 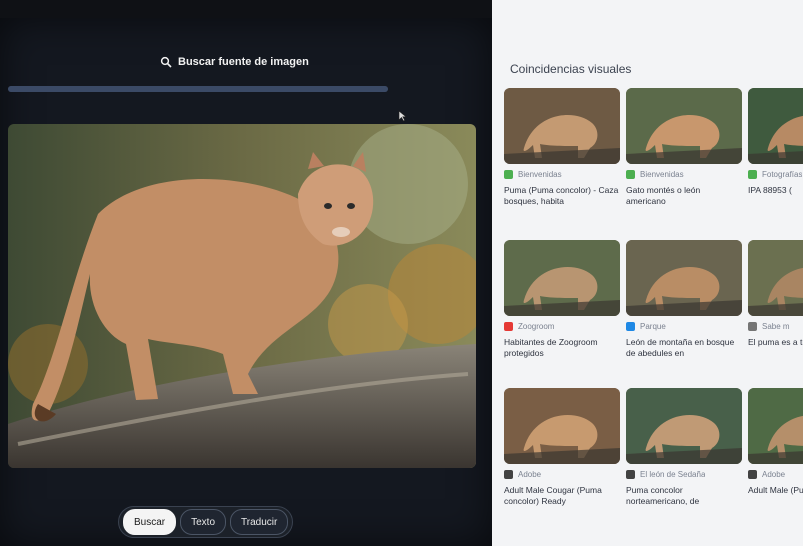 I want to click on match-source: Sabe m, so click(x=775, y=326).